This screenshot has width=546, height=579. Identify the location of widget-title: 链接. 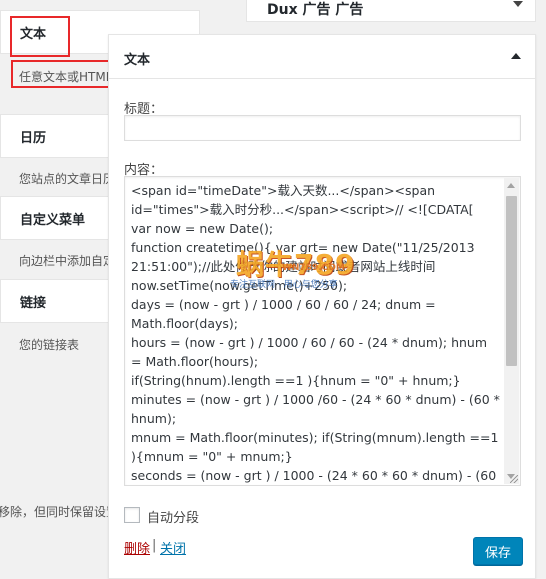
(33, 303).